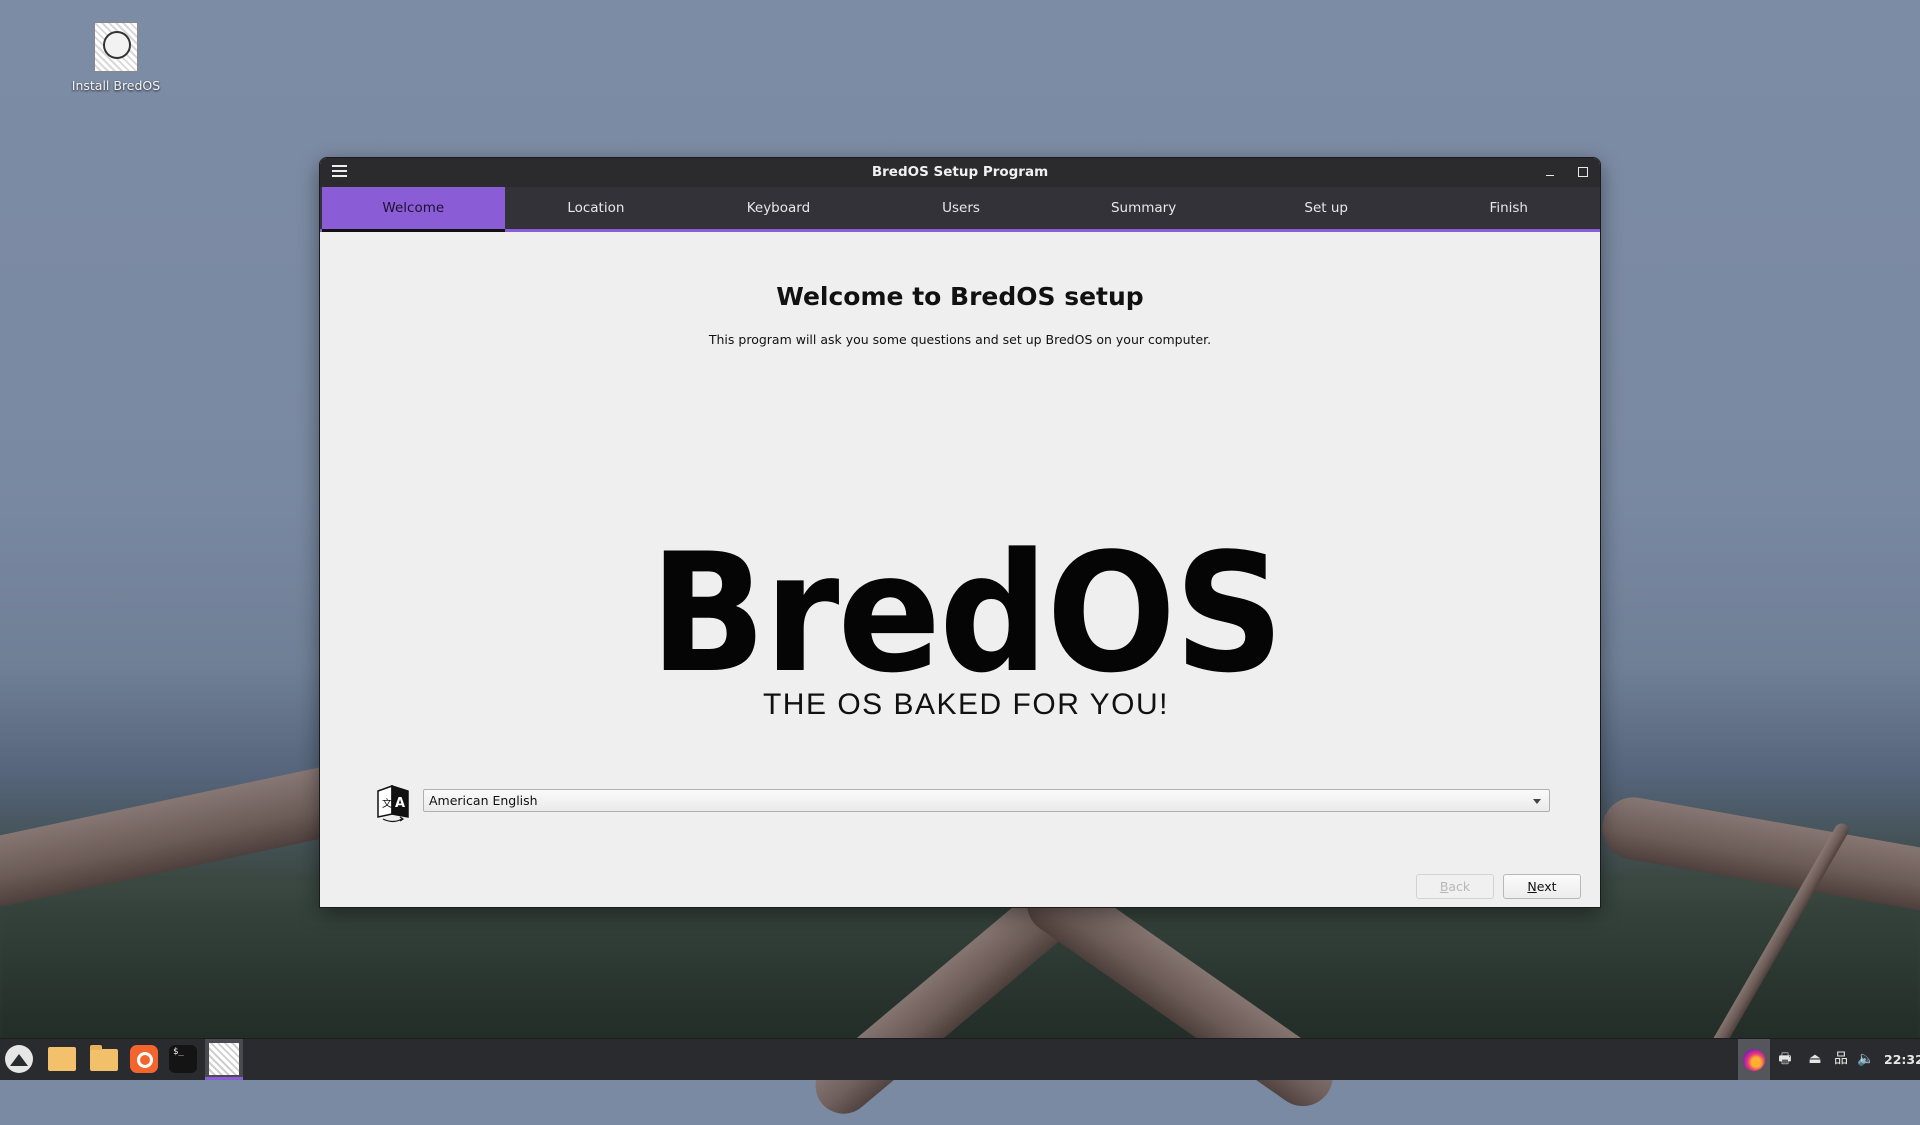  I want to click on browser-icon, so click(144, 1059).